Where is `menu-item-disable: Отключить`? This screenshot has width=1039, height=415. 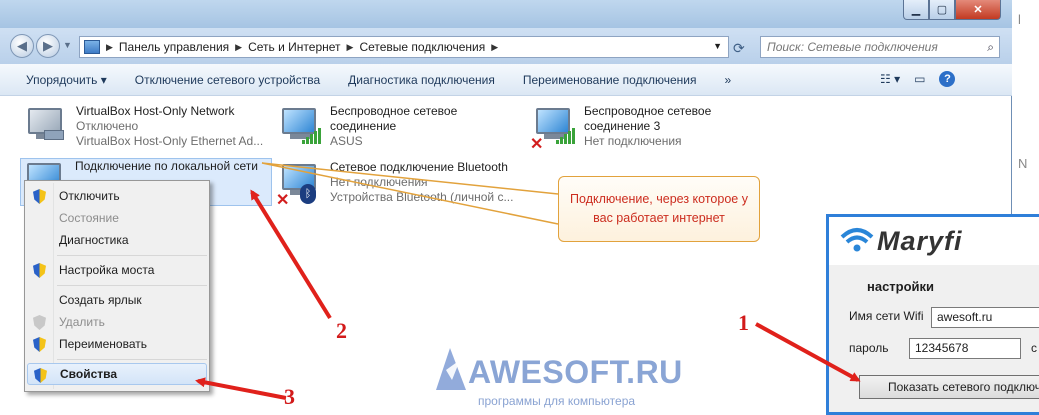
menu-item-disable: Отключить is located at coordinates (117, 196).